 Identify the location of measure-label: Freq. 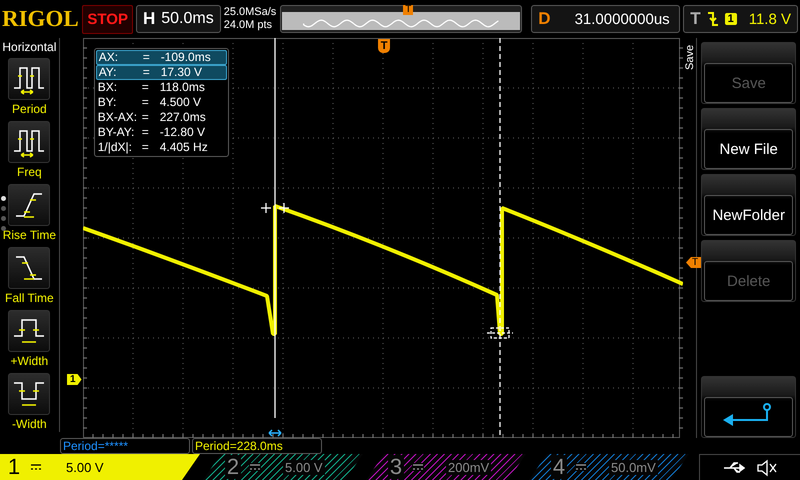
(29, 172).